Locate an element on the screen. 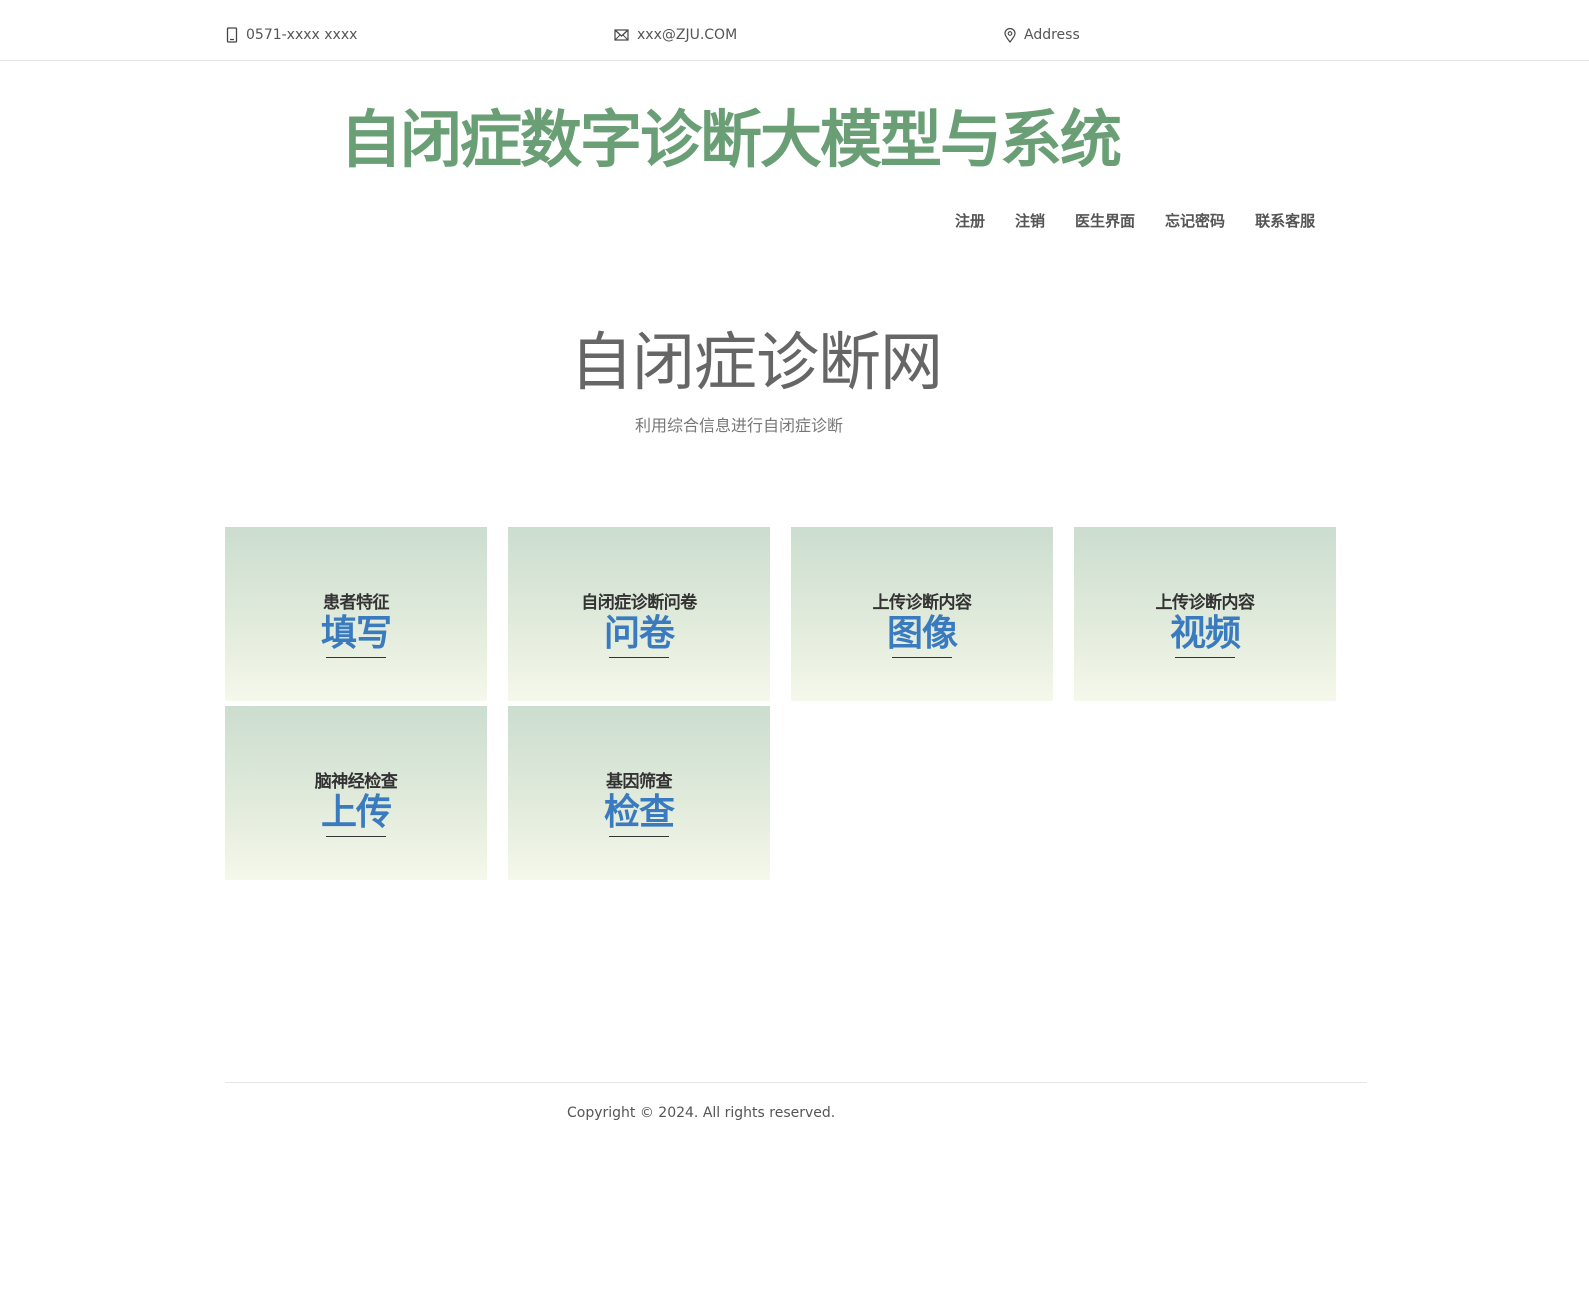  card-caption: 脑神经检查 is located at coordinates (356, 782).